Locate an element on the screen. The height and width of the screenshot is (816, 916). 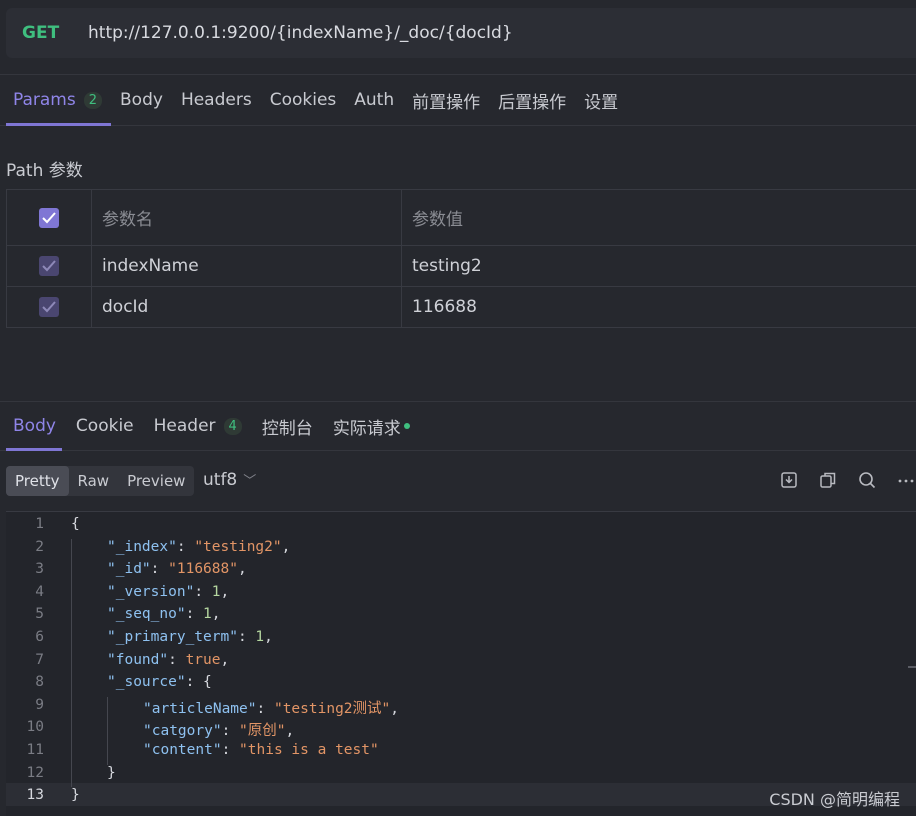
line-number: 9 is located at coordinates (39, 704).